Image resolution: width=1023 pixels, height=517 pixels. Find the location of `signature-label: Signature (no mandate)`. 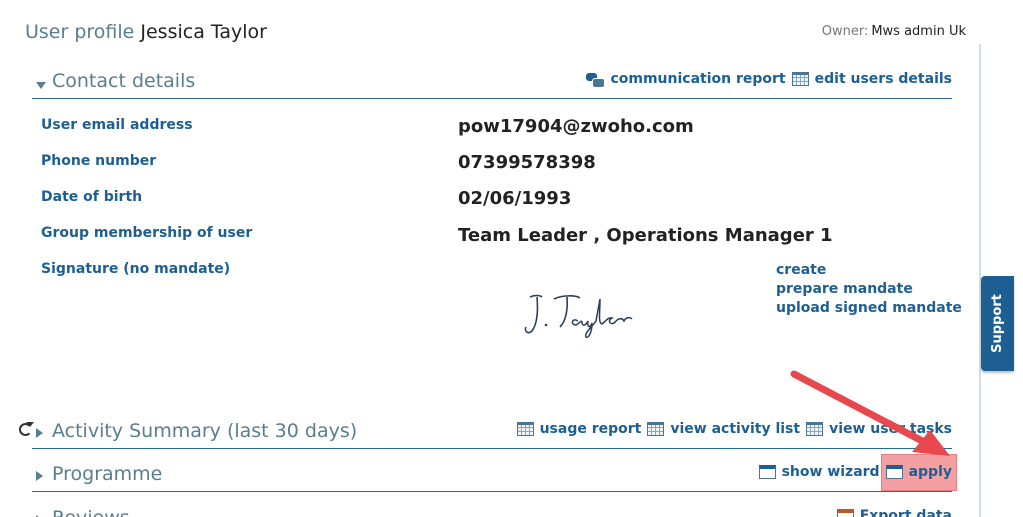

signature-label: Signature (no mandate) is located at coordinates (136, 269).